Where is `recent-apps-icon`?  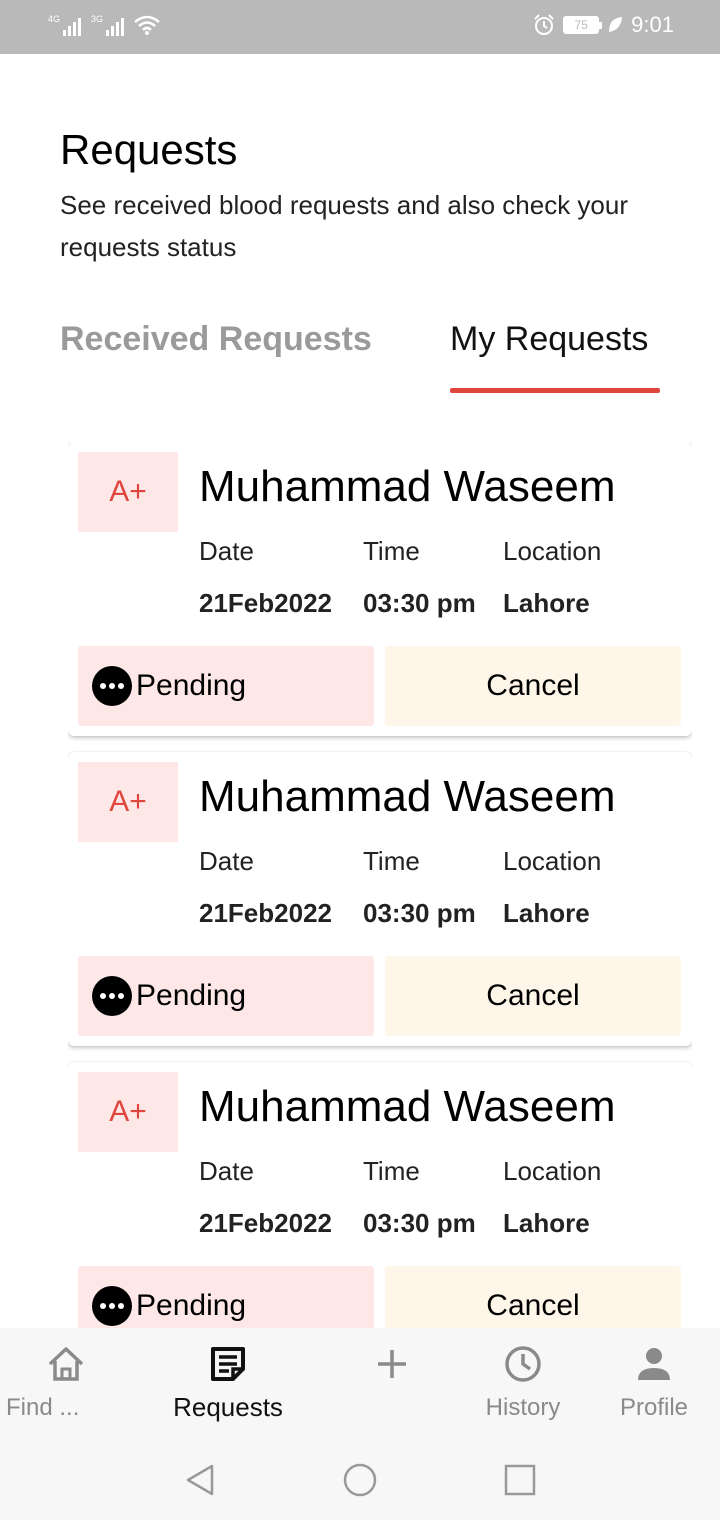 recent-apps-icon is located at coordinates (520, 1480).